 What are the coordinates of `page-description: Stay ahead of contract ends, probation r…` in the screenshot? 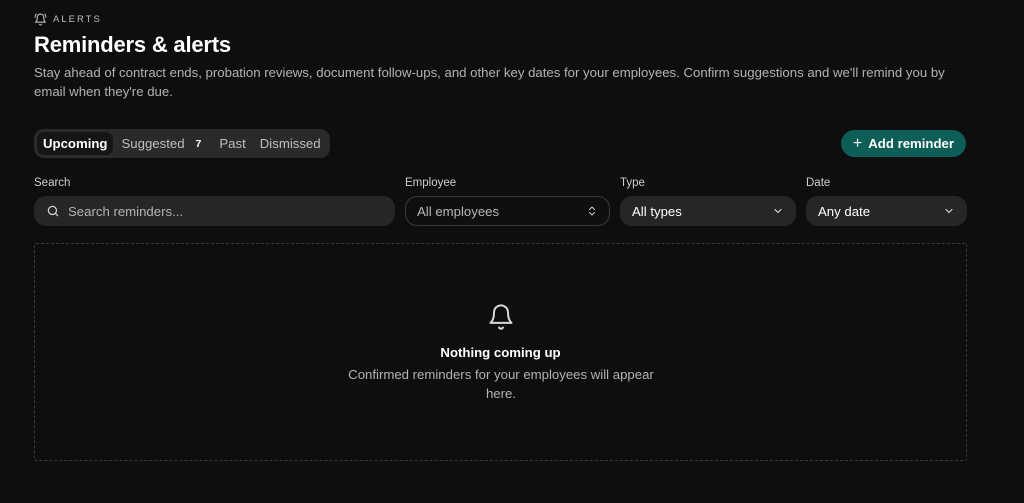 It's located at (489, 82).